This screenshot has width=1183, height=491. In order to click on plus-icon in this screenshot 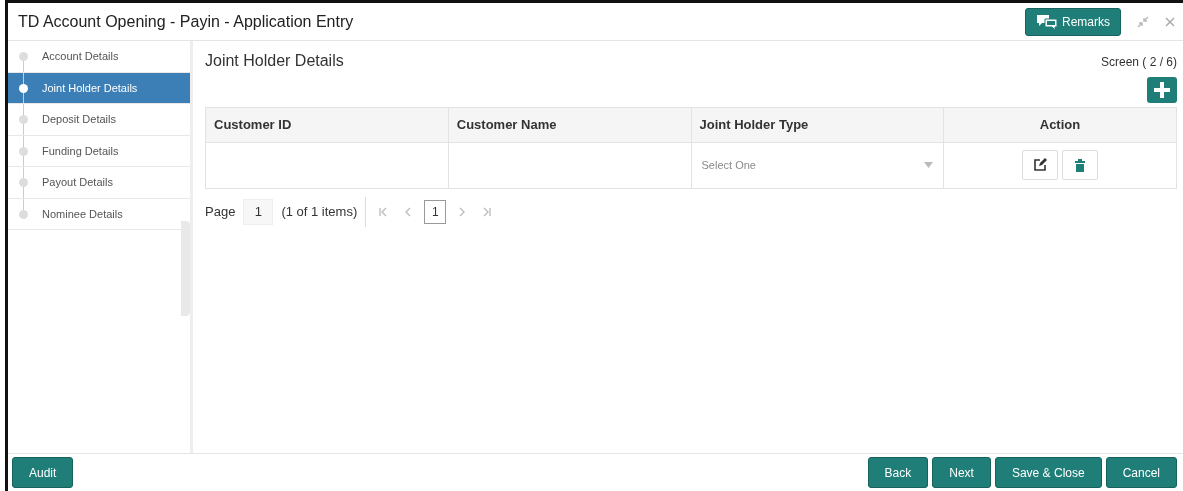, I will do `click(1162, 90)`.